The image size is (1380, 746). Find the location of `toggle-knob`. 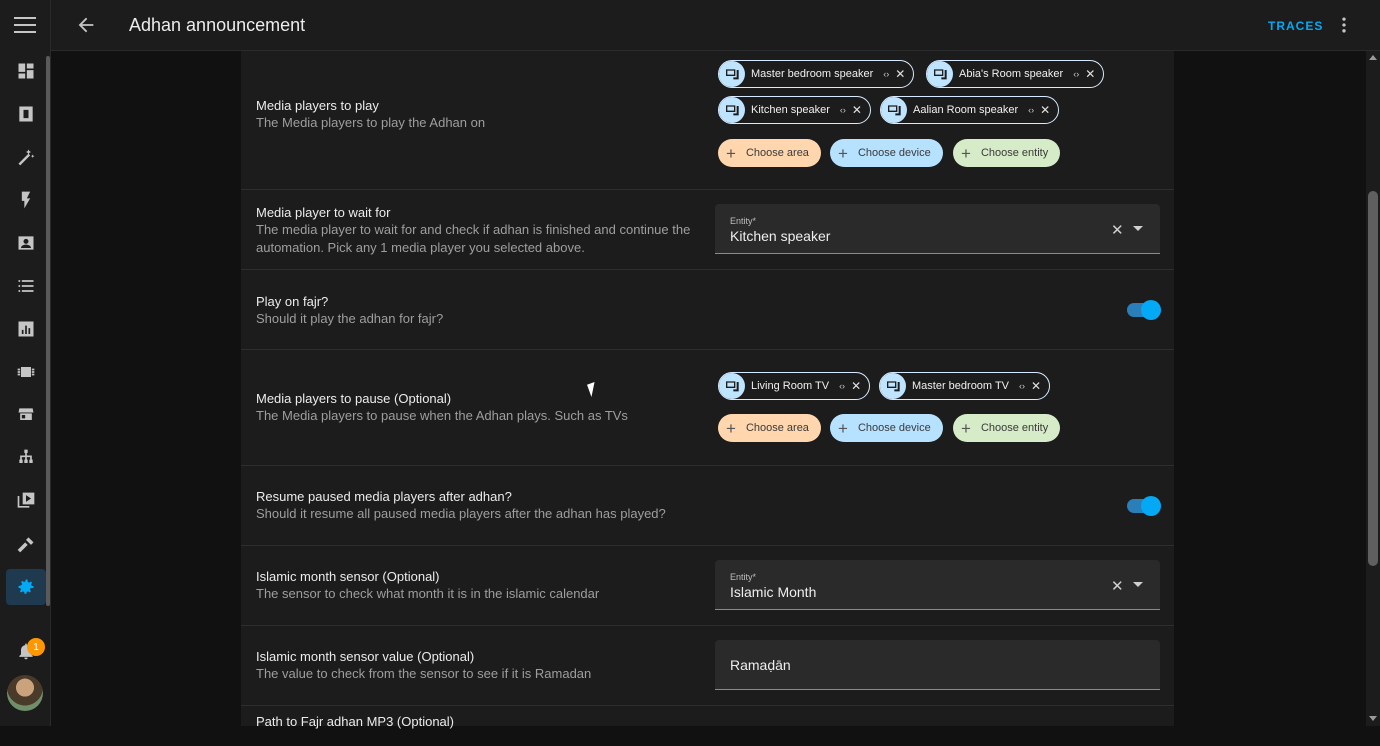

toggle-knob is located at coordinates (1151, 310).